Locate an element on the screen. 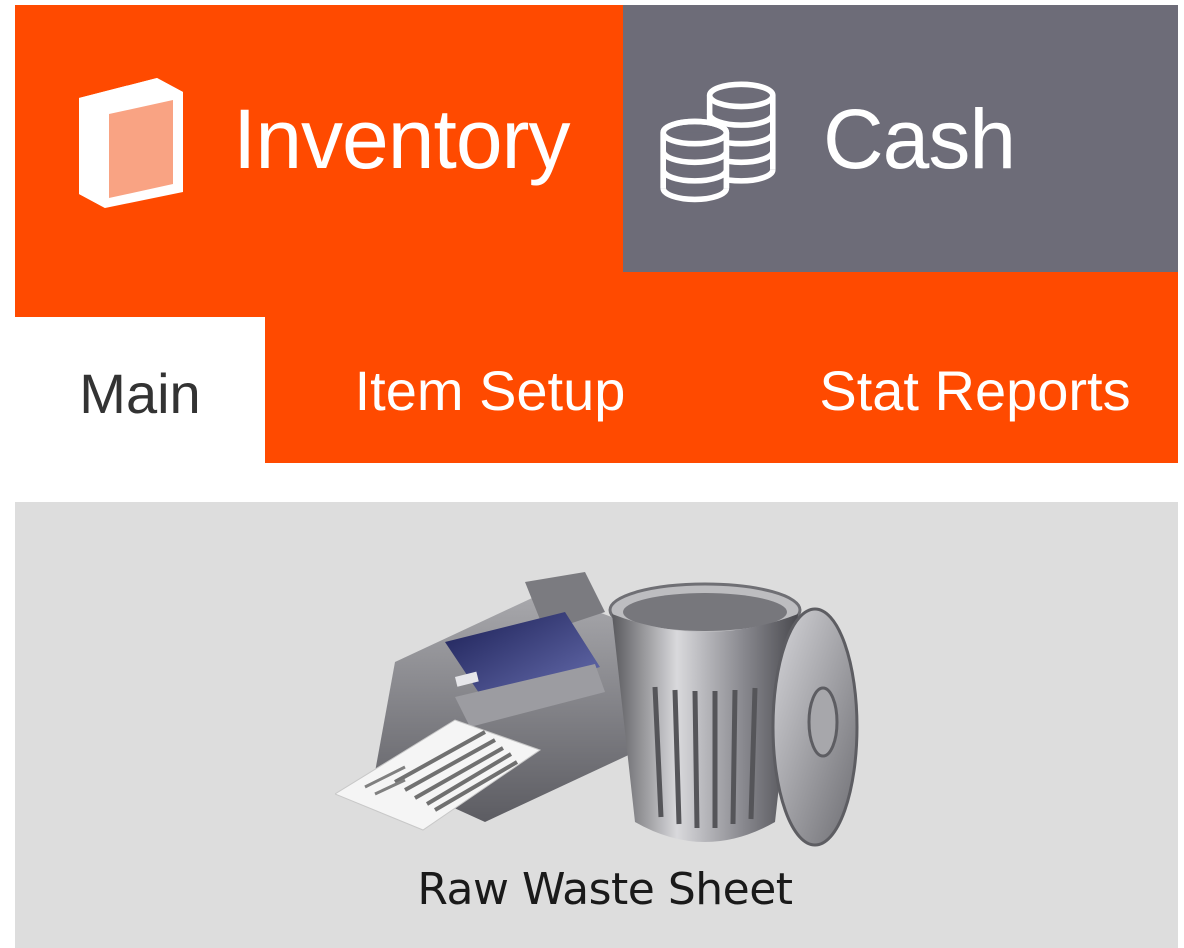  tab-main: Main is located at coordinates (140, 397).